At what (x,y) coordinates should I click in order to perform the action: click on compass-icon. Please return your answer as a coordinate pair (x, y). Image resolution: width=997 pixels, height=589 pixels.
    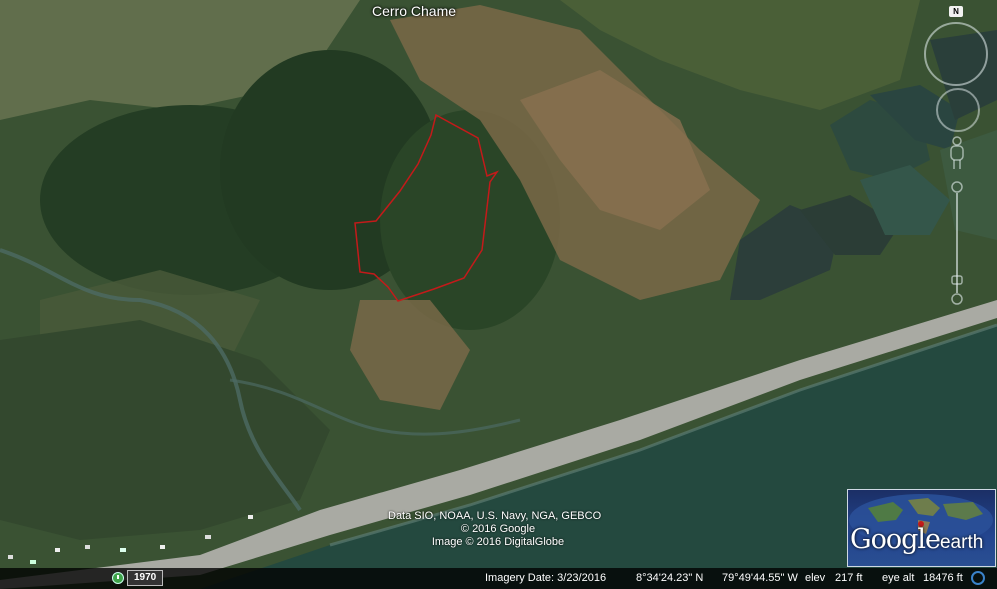
    Looking at the image, I should click on (956, 54).